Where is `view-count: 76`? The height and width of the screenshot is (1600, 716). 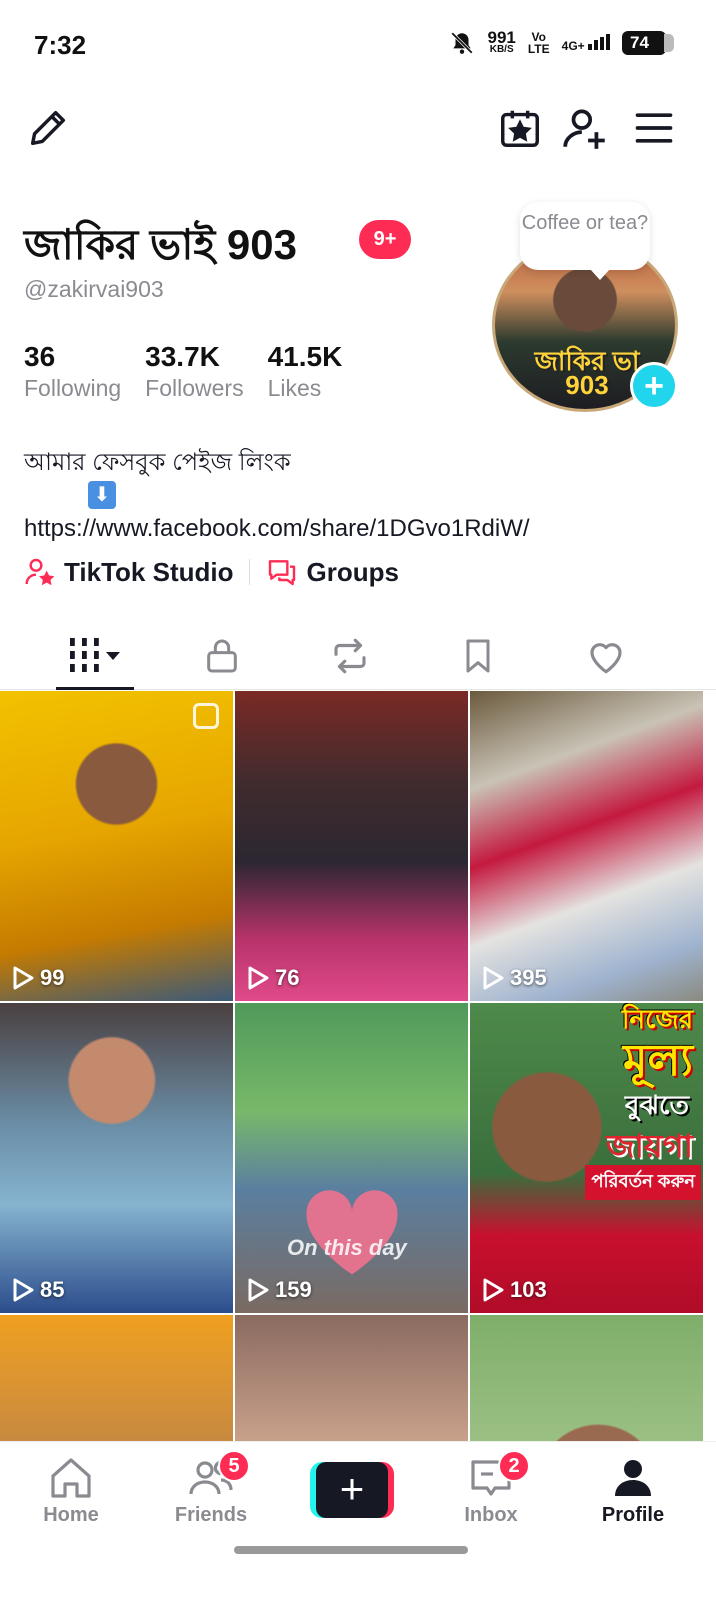
view-count: 76 is located at coordinates (273, 978).